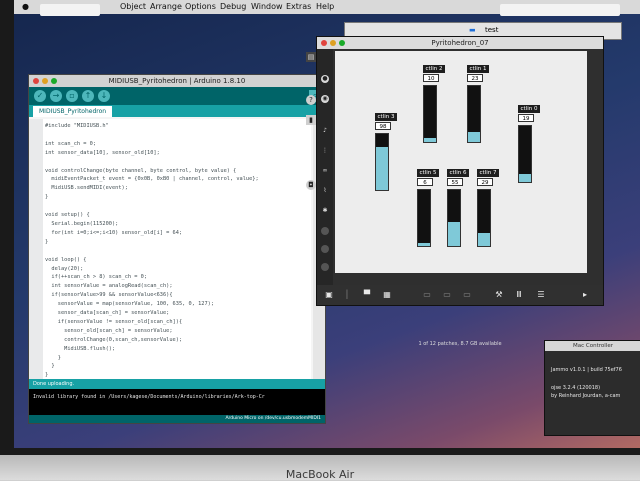 The height and width of the screenshot is (481, 640). What do you see at coordinates (367, 294) in the screenshot?
I see `presentation-toggle-icon: ▀` at bounding box center [367, 294].